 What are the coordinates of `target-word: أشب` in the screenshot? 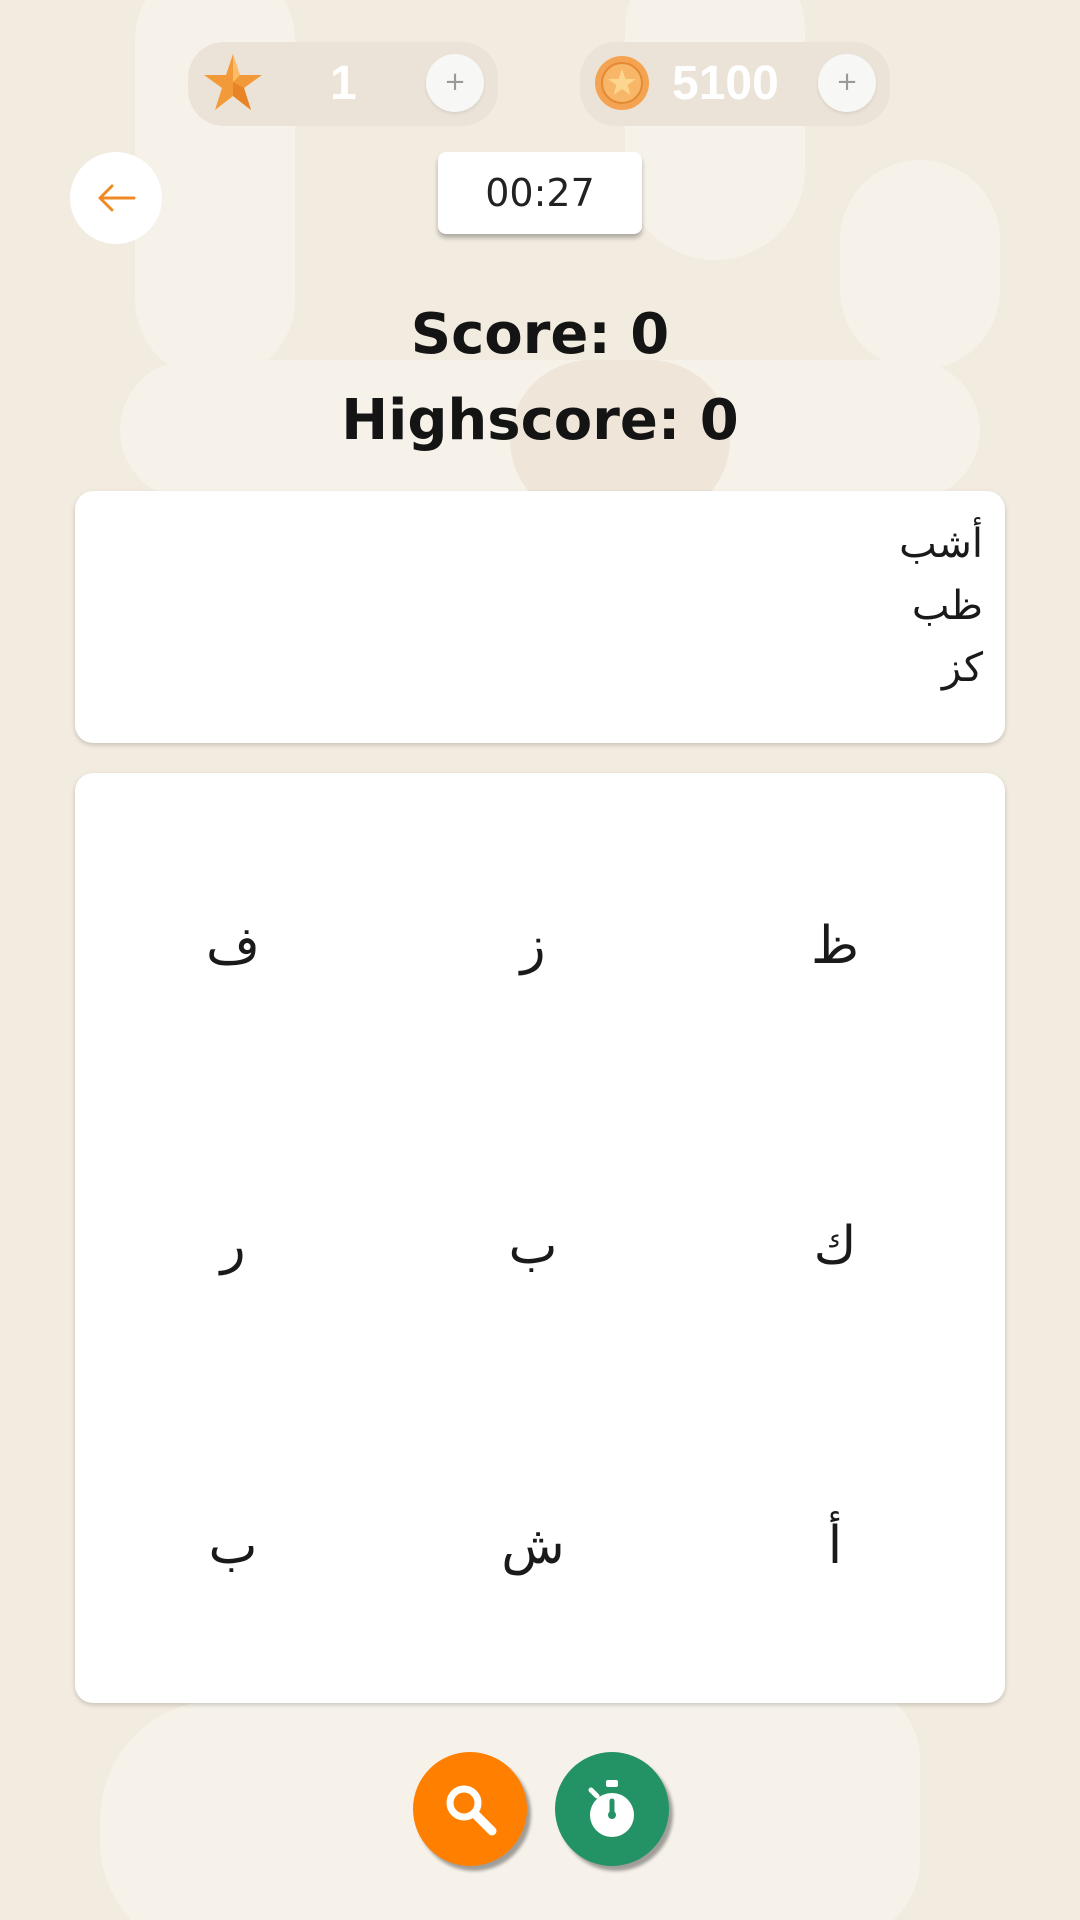 It's located at (941, 544).